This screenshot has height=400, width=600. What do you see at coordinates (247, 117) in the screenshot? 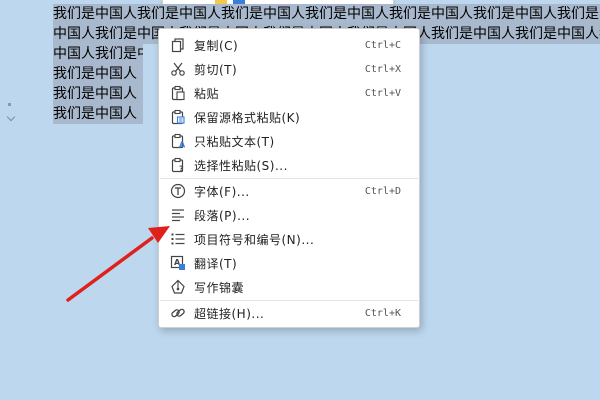
I see `menu-item-label: 保留源格式粘贴(K)` at bounding box center [247, 117].